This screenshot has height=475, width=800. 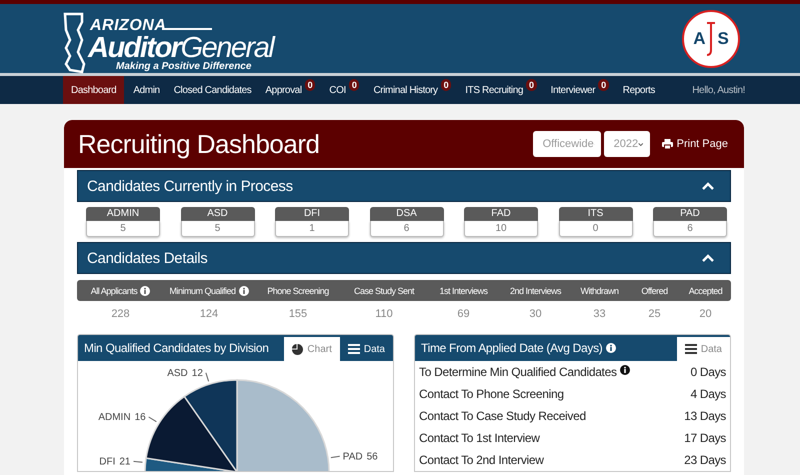 What do you see at coordinates (404, 258) in the screenshot?
I see `section-header: Candidates Details` at bounding box center [404, 258].